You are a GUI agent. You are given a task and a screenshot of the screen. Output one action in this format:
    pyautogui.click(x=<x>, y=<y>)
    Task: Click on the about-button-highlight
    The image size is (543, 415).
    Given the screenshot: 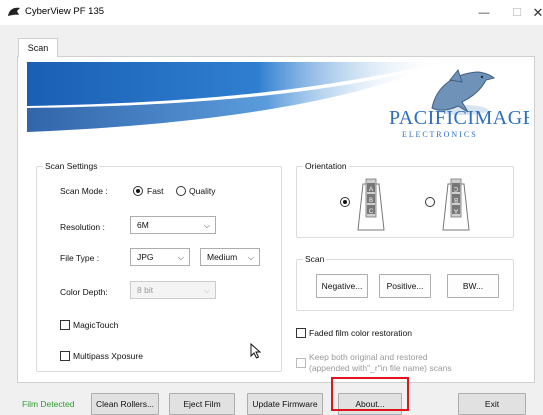 What is the action you would take?
    pyautogui.click(x=370, y=394)
    